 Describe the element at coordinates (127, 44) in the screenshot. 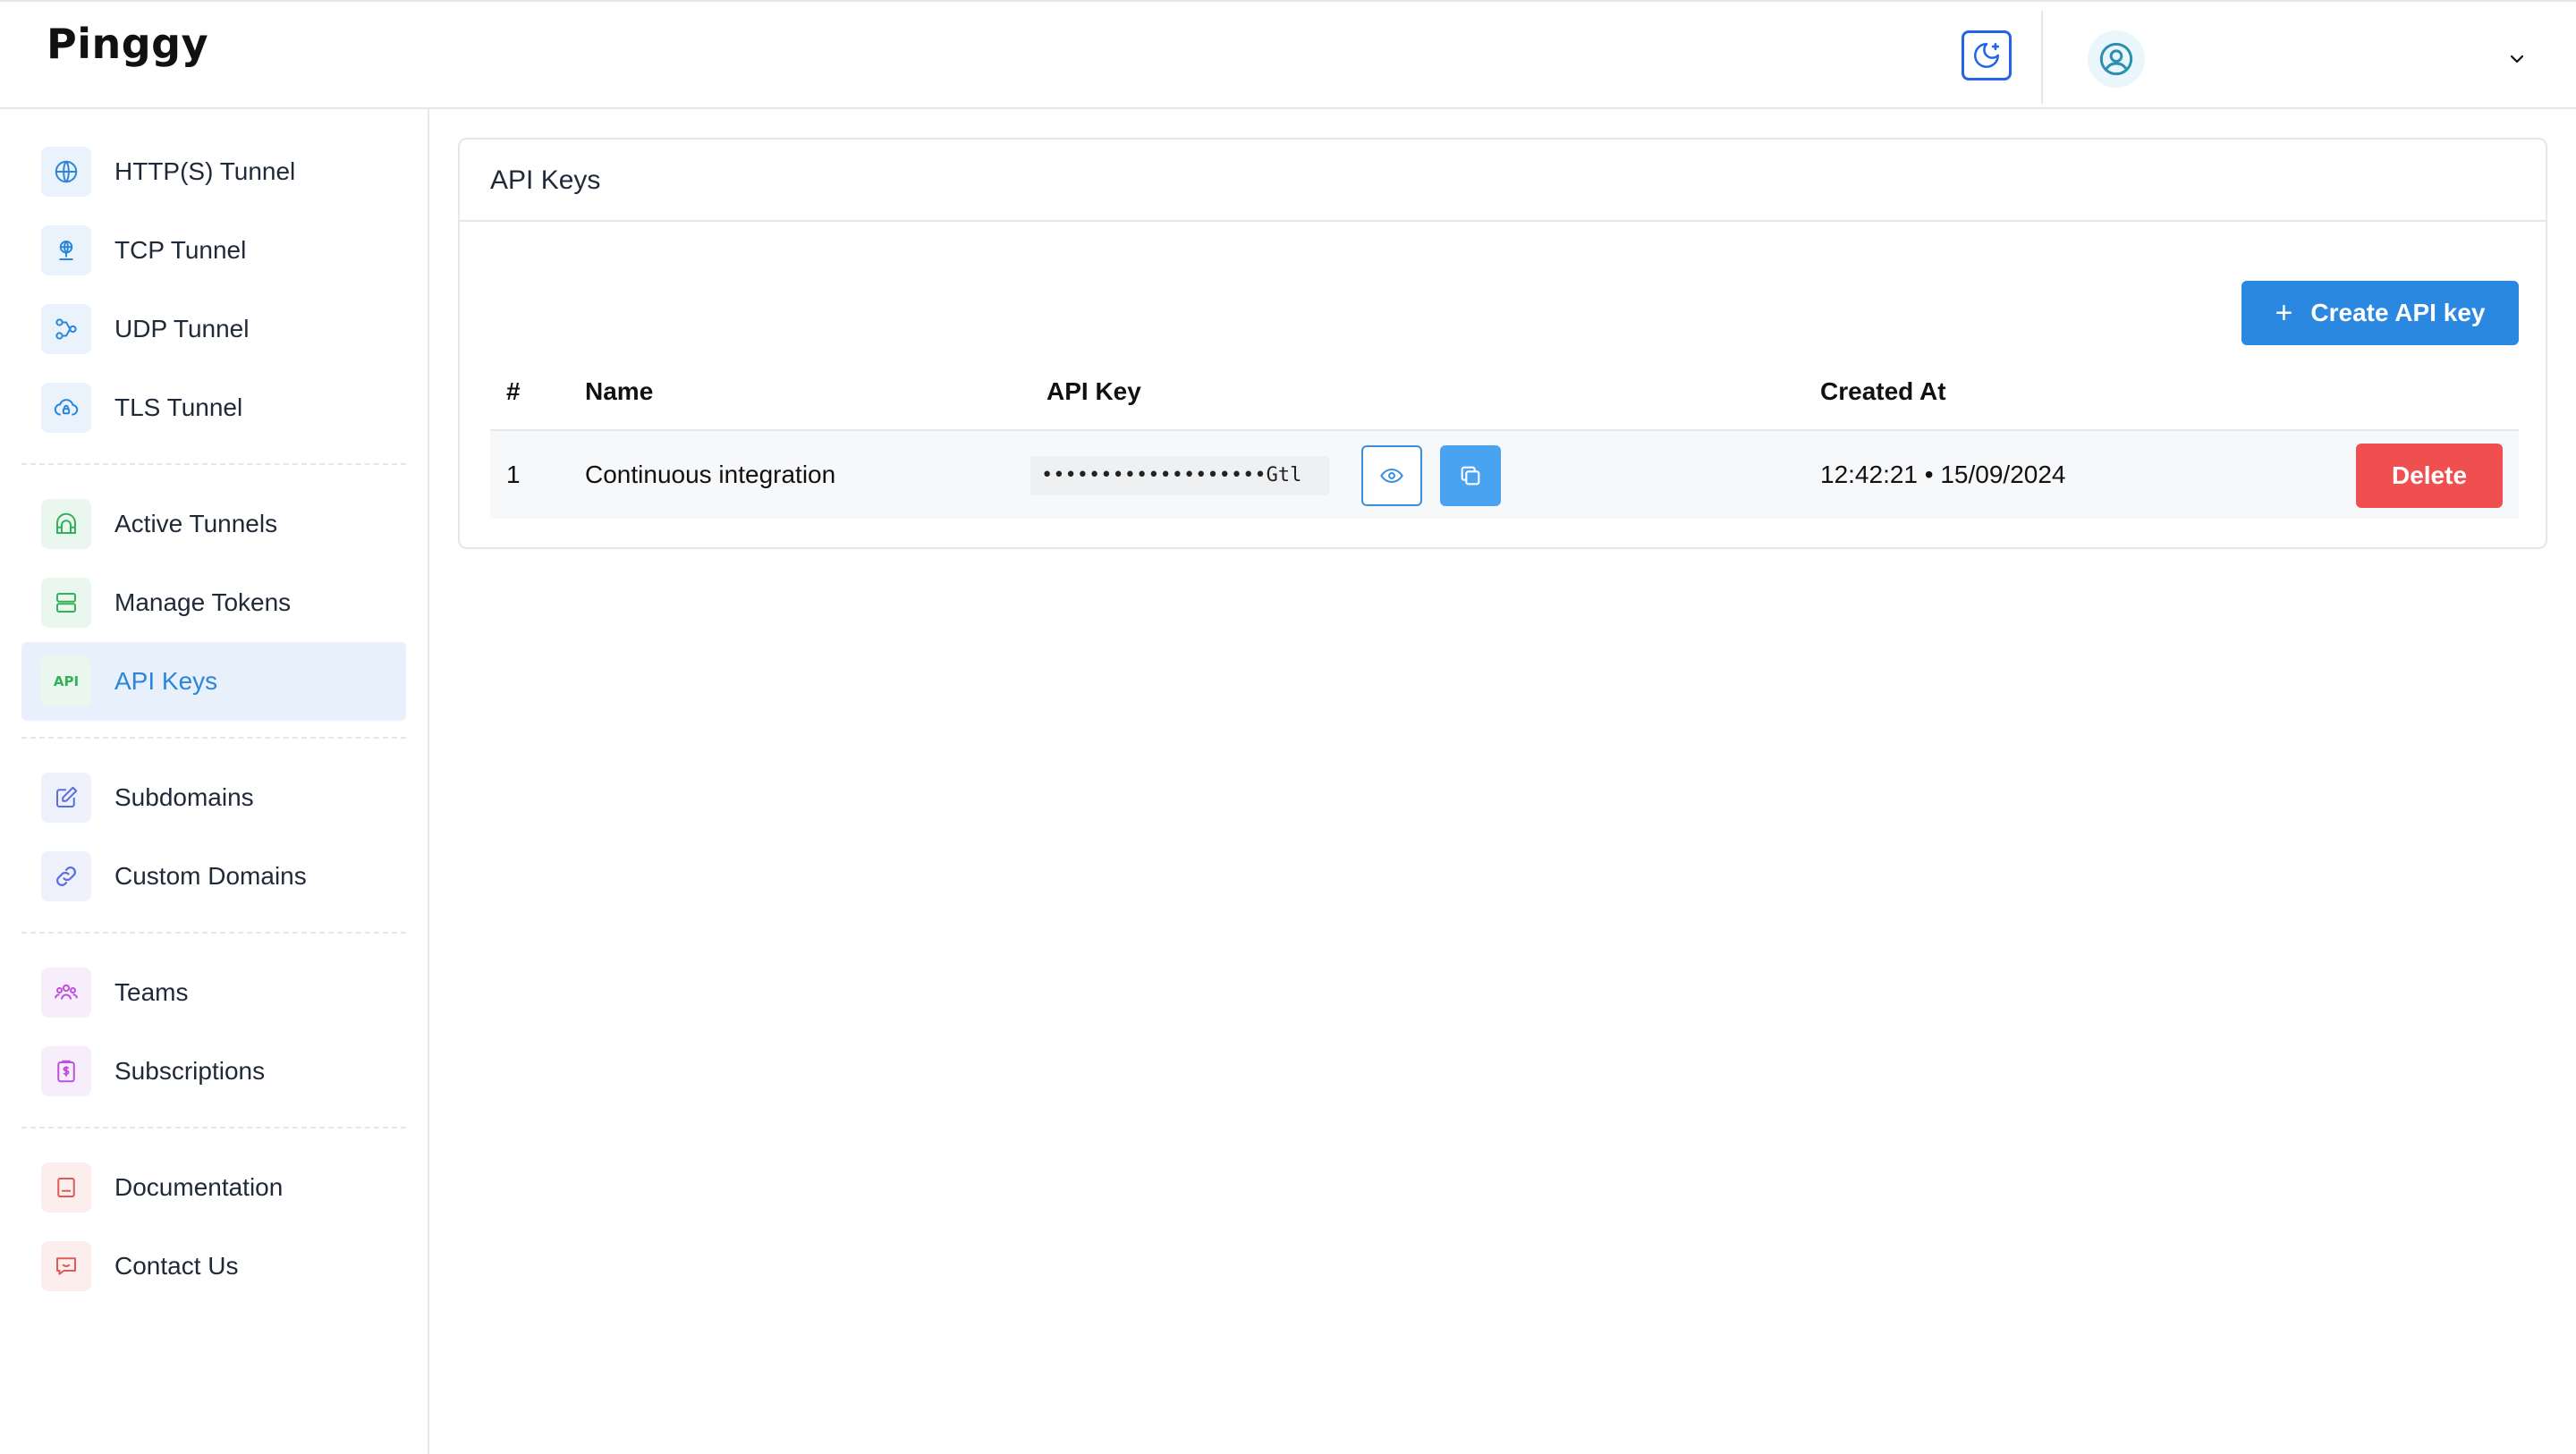

I see `app-logo: Pinggy` at that location.